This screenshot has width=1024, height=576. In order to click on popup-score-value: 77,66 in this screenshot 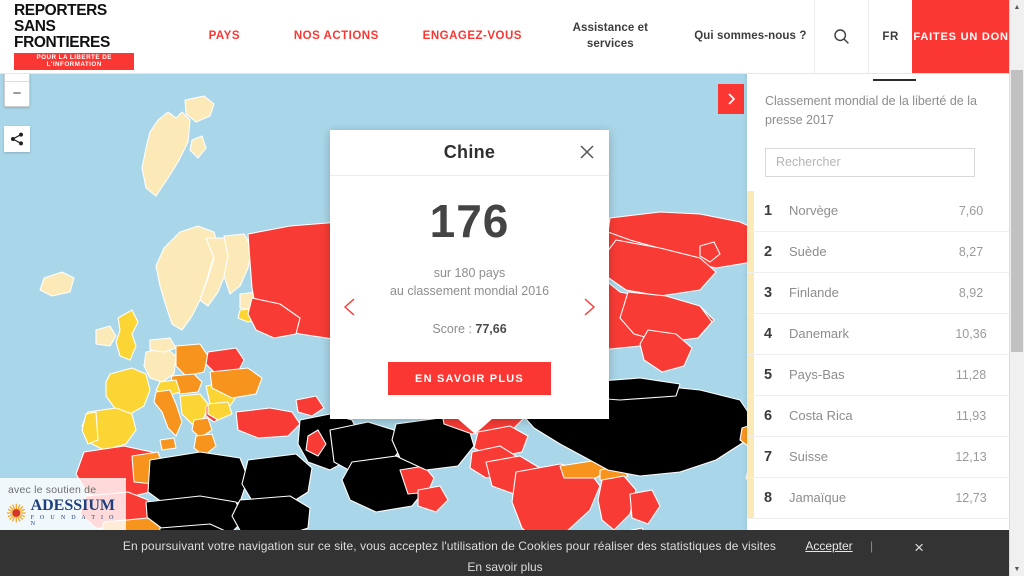, I will do `click(491, 329)`.